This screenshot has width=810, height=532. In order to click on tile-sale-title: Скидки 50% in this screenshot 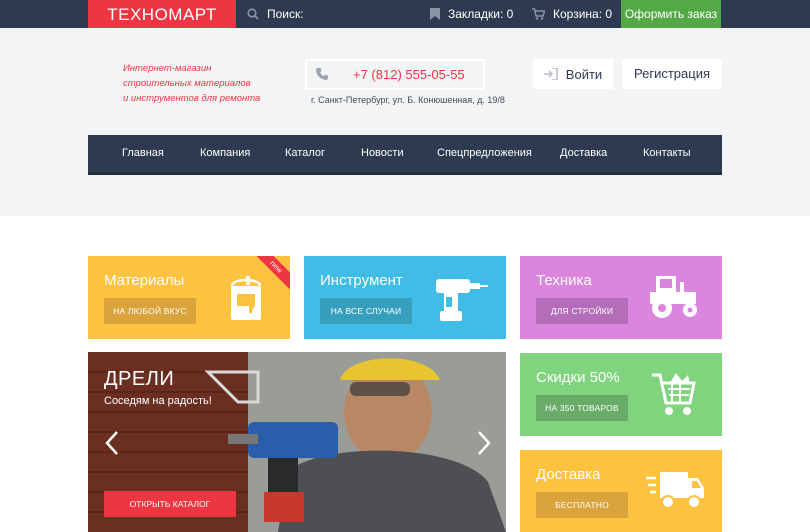, I will do `click(578, 377)`.